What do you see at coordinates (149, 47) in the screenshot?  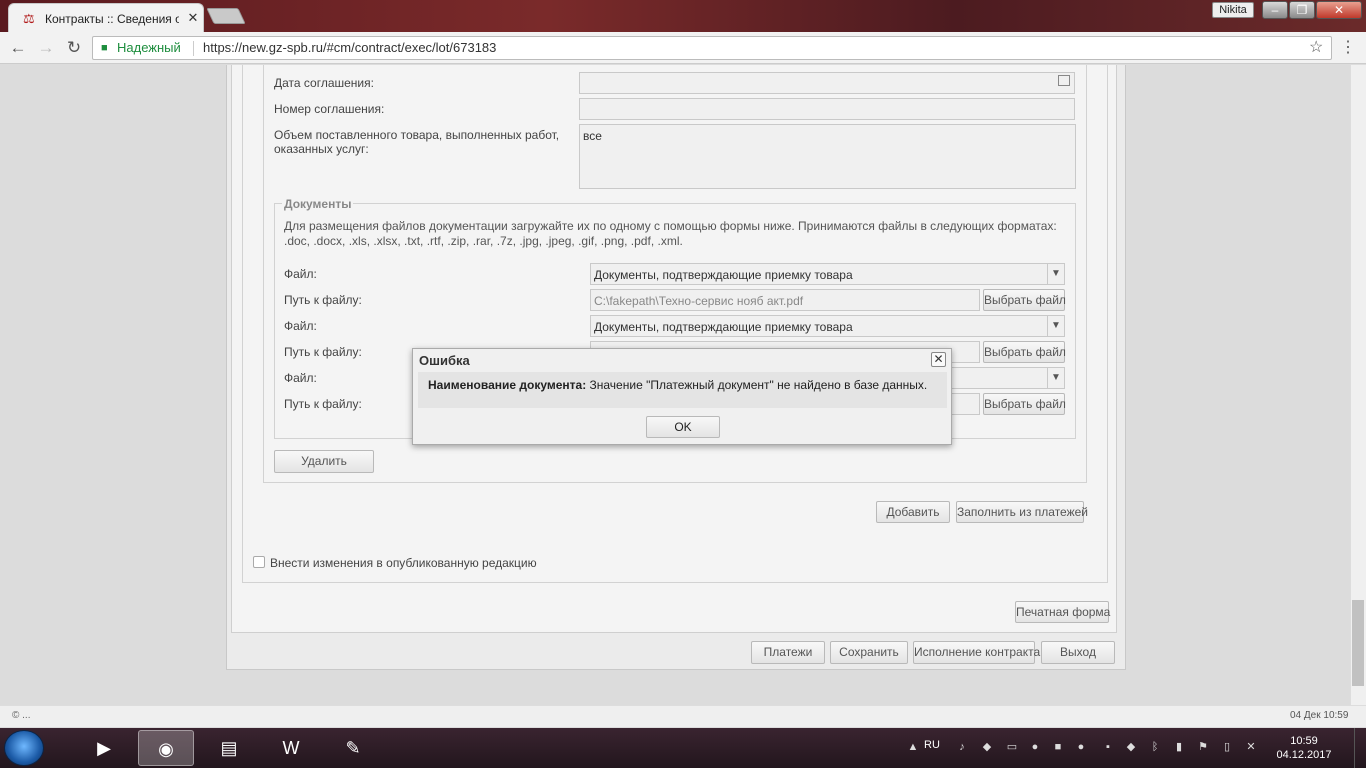 I see `secure-label: Надежный` at bounding box center [149, 47].